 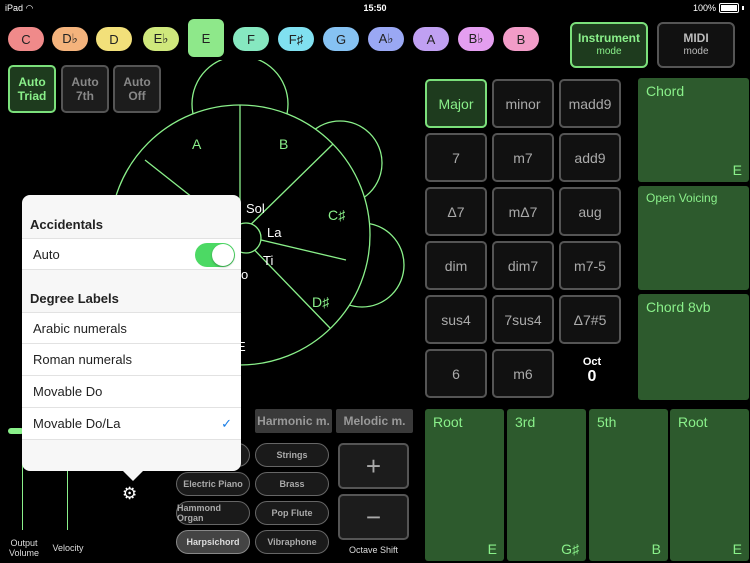 What do you see at coordinates (114, 39) in the screenshot?
I see `key-button: D` at bounding box center [114, 39].